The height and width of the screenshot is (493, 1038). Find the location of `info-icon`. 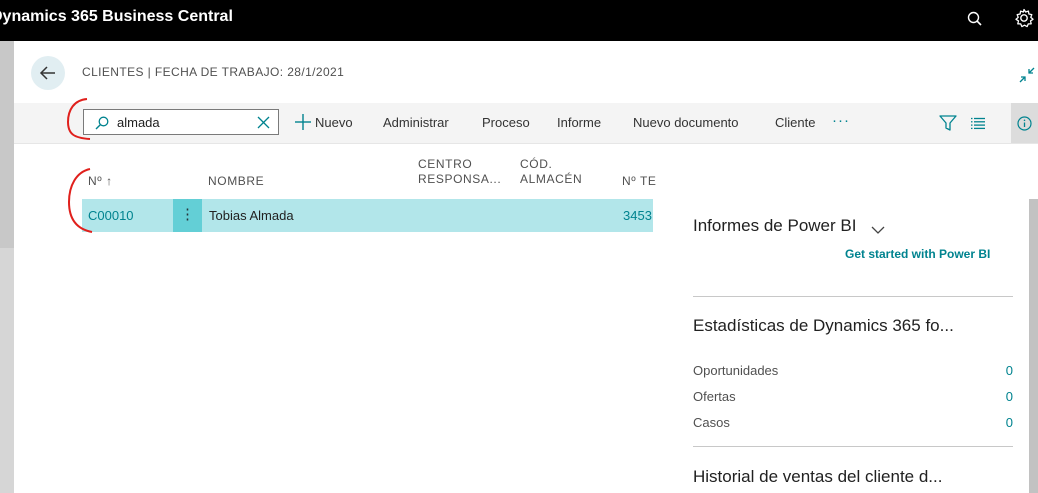

info-icon is located at coordinates (1024, 123).